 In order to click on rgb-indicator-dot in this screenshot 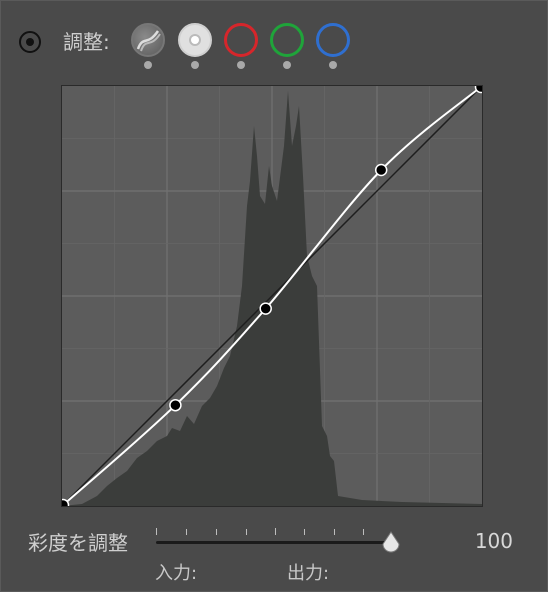, I will do `click(195, 65)`.